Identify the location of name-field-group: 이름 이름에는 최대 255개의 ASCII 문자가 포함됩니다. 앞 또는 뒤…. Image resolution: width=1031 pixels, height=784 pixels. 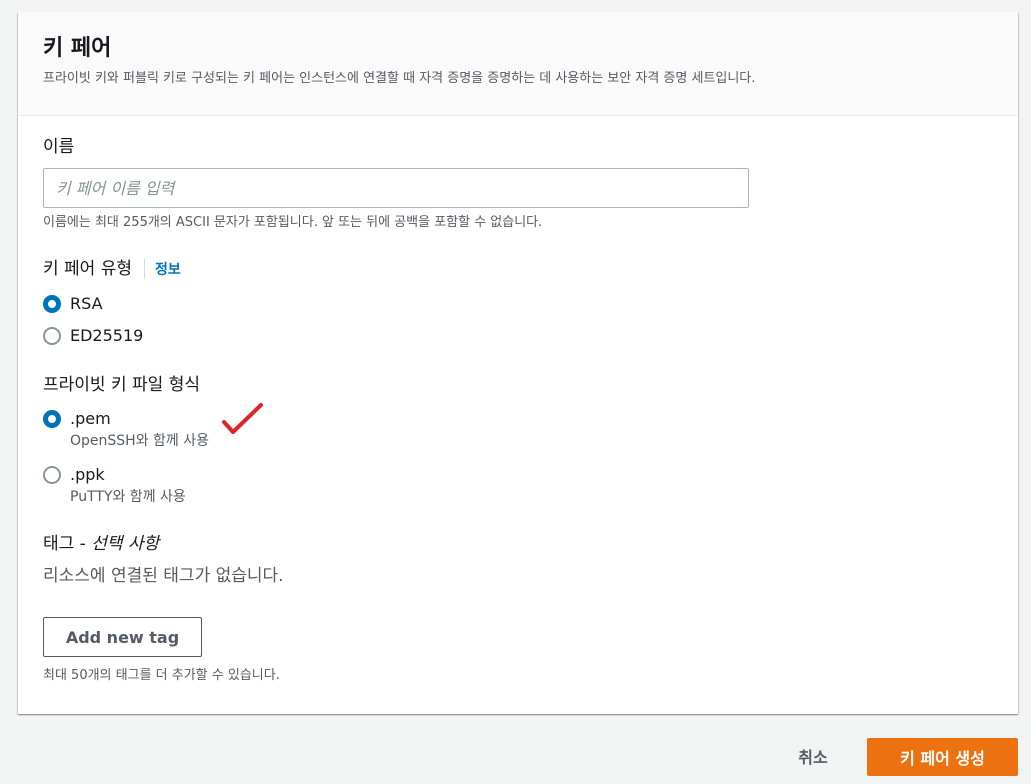
(530, 184).